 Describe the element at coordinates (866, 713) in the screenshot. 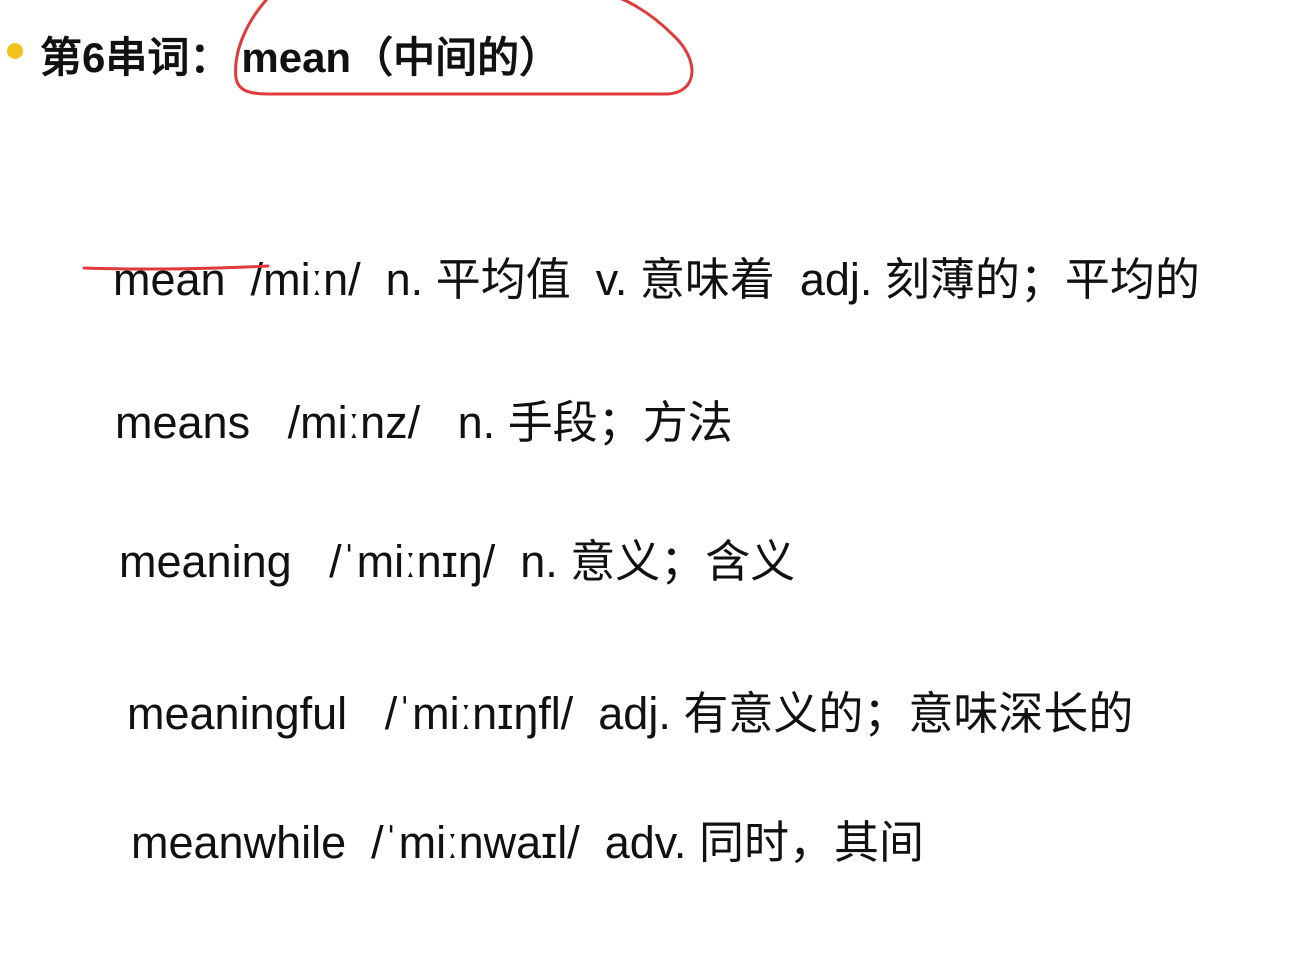

I see `entry-definition: adj. 有意义的；意味深长的` at that location.